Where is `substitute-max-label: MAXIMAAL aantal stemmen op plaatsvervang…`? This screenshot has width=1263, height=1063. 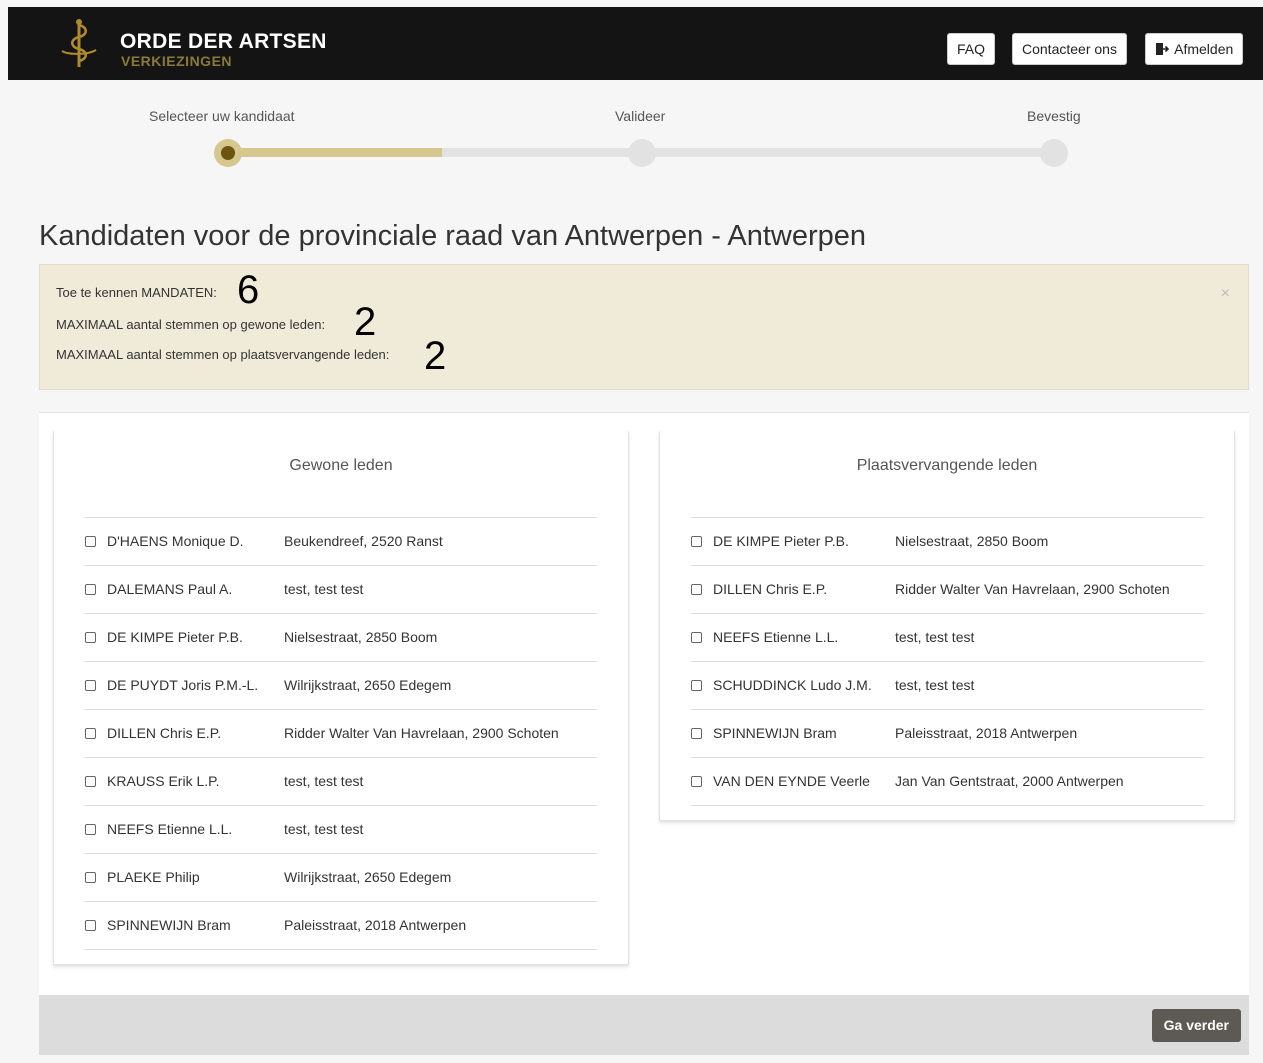 substitute-max-label: MAXIMAAL aantal stemmen op plaatsvervang… is located at coordinates (223, 354).